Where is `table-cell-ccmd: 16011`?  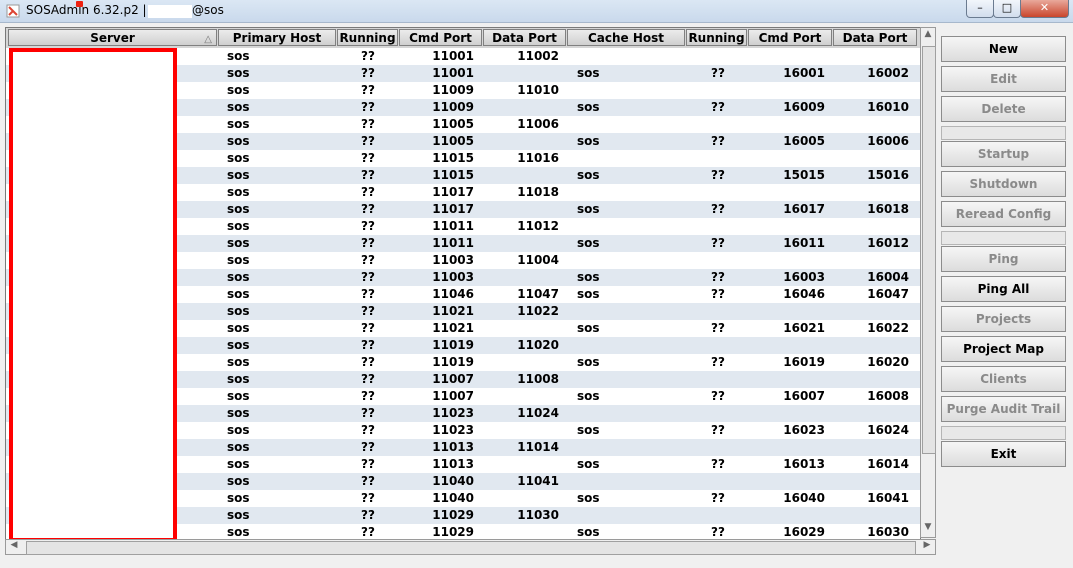 table-cell-ccmd: 16011 is located at coordinates (804, 243).